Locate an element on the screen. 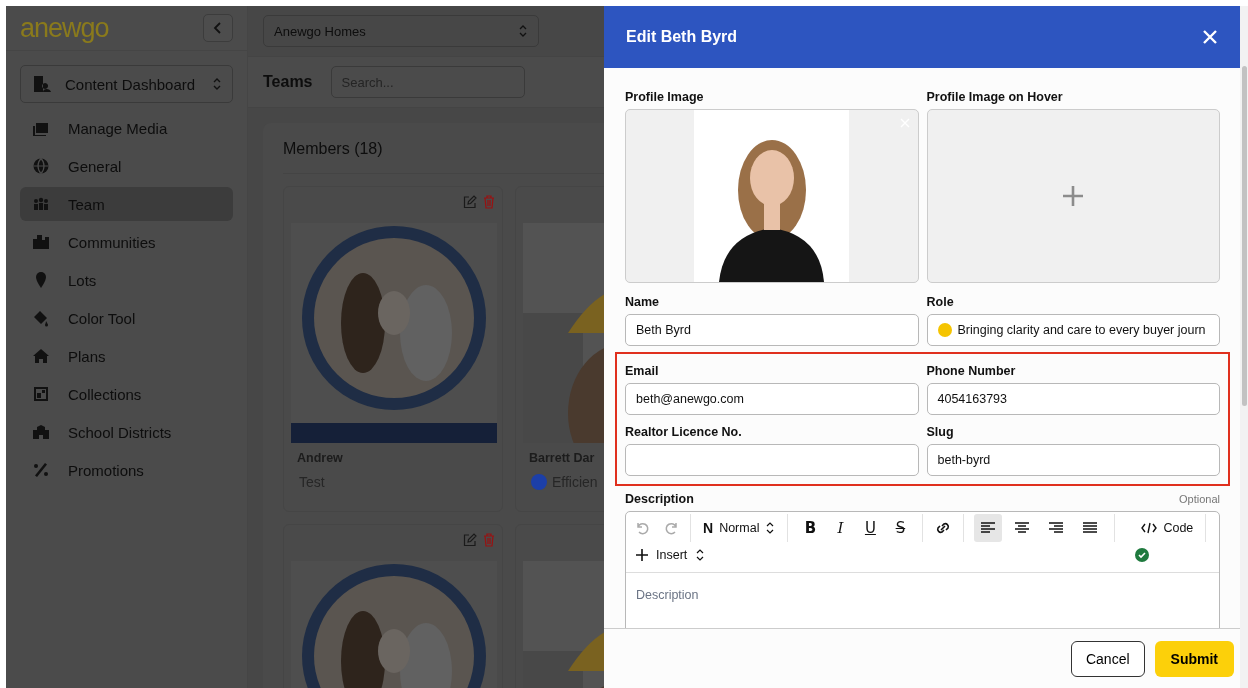  code-button: Code is located at coordinates (1167, 528).